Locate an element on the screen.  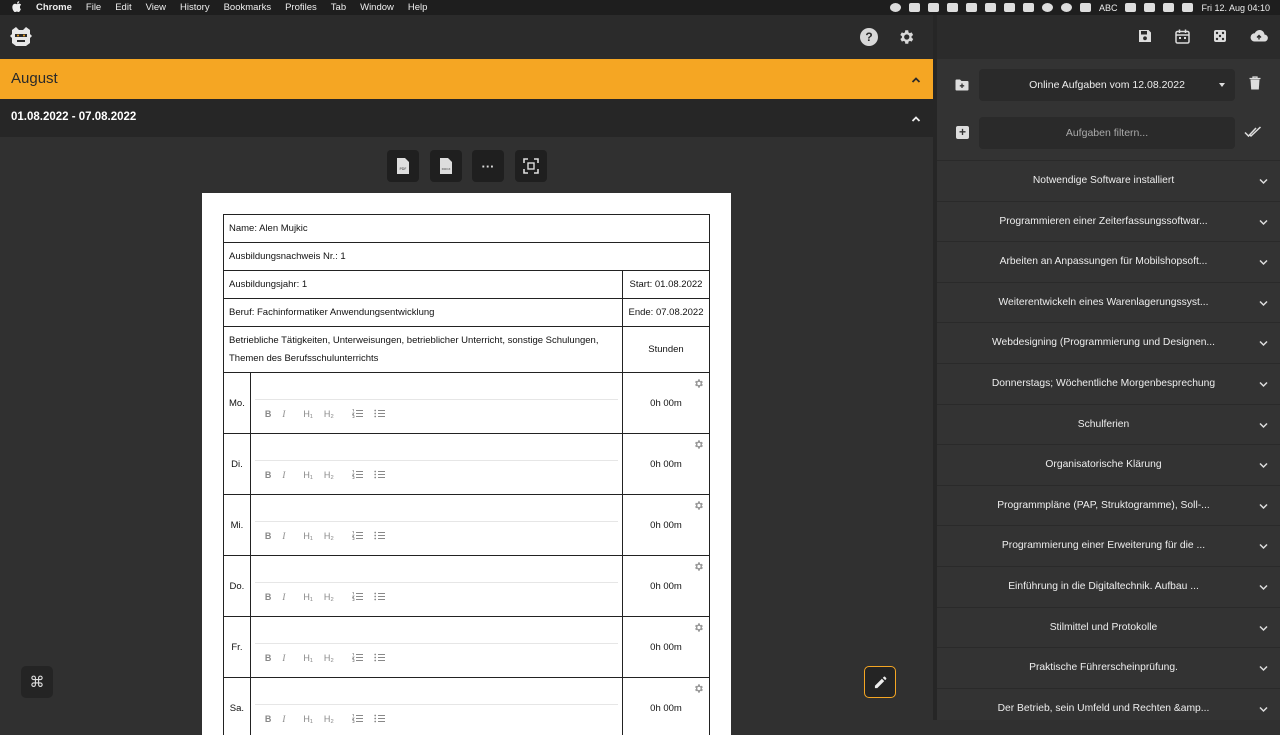
export-pdf-button: PDF is located at coordinates (403, 166).